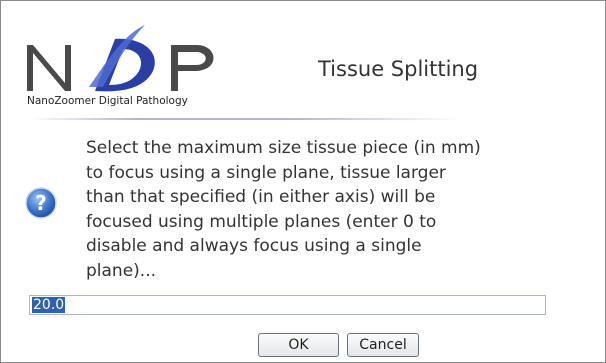 The height and width of the screenshot is (363, 606). I want to click on max-size-input-value: 20.0, so click(49, 305).